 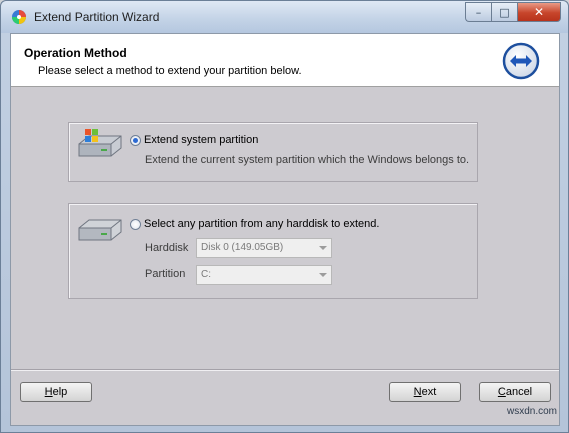 I want to click on cancel-button: Cancel, so click(x=515, y=392).